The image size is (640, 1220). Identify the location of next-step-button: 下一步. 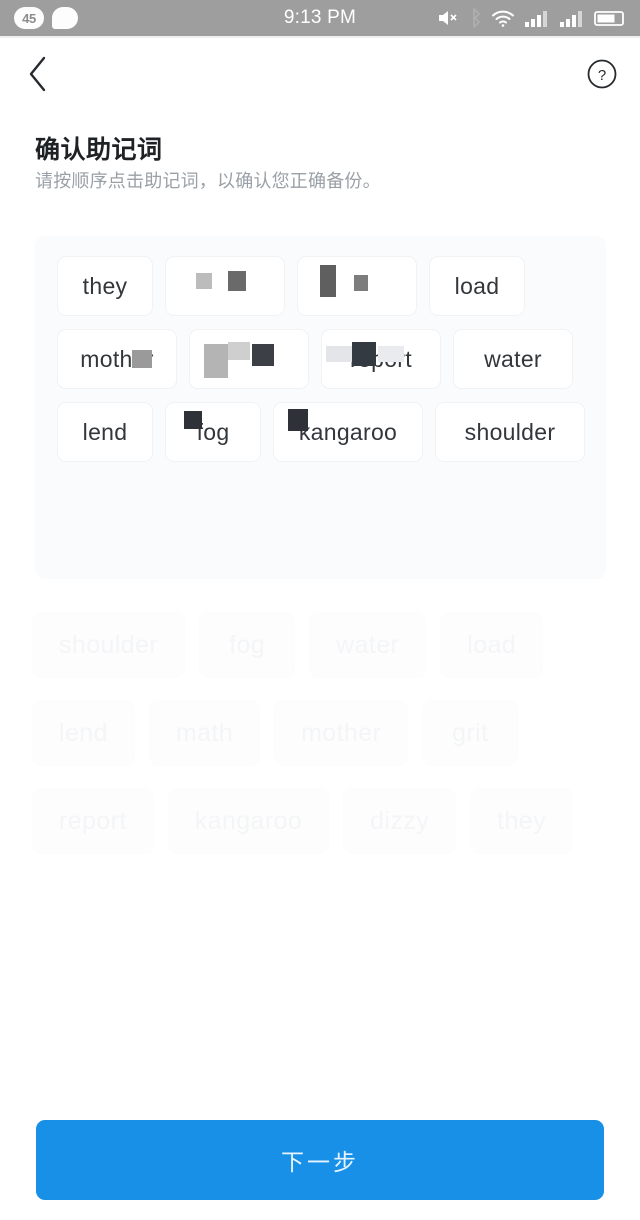
(320, 1160).